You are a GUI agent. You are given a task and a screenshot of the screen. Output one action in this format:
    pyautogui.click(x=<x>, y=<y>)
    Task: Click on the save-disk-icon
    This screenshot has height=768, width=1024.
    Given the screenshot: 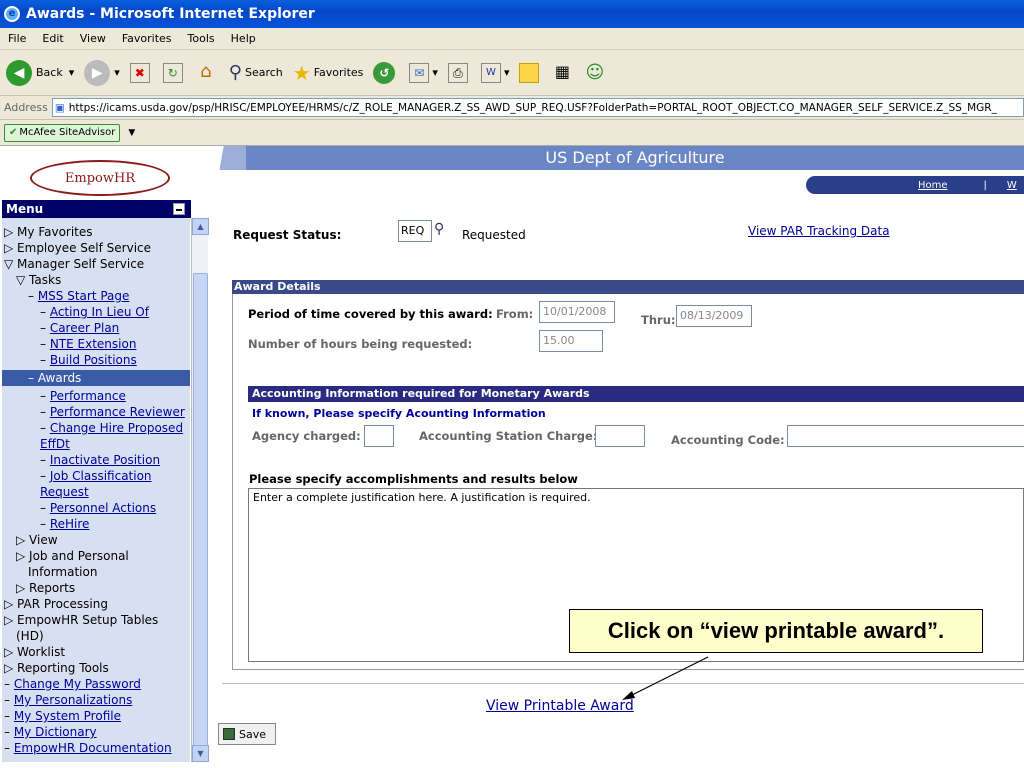 What is the action you would take?
    pyautogui.click(x=229, y=734)
    